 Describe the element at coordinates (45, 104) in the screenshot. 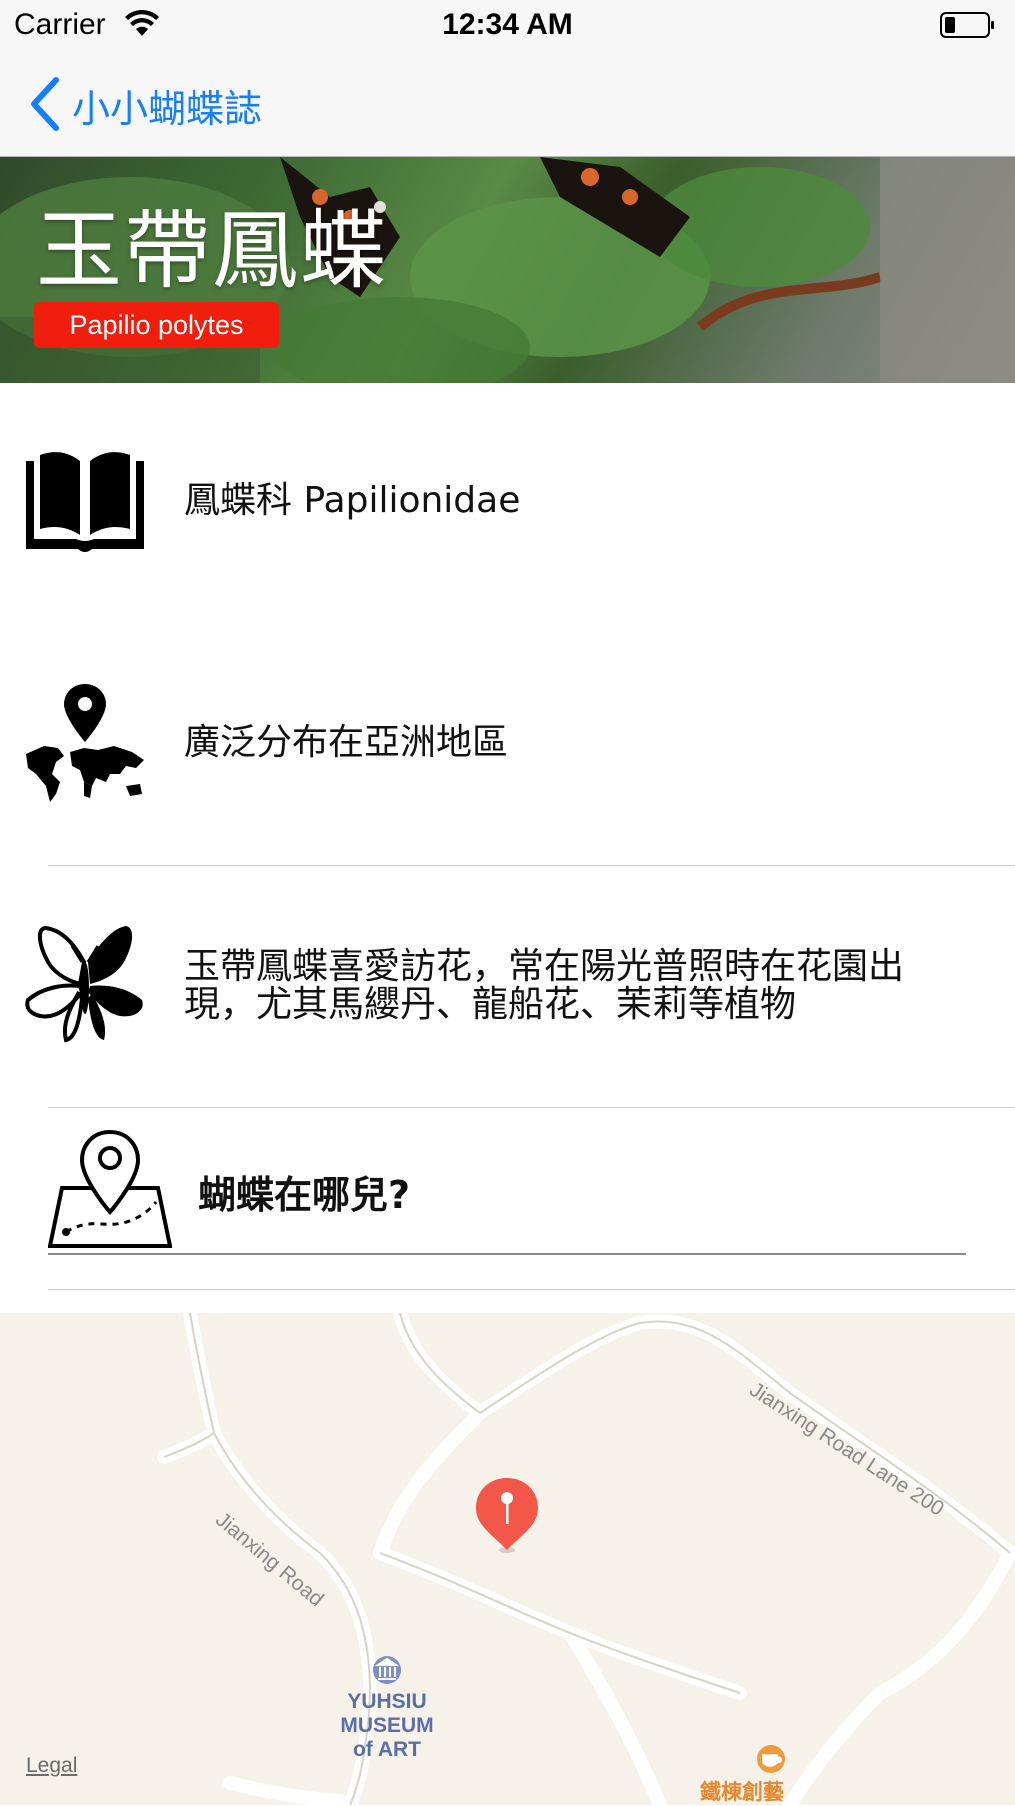

I see `chevron-left-icon` at that location.